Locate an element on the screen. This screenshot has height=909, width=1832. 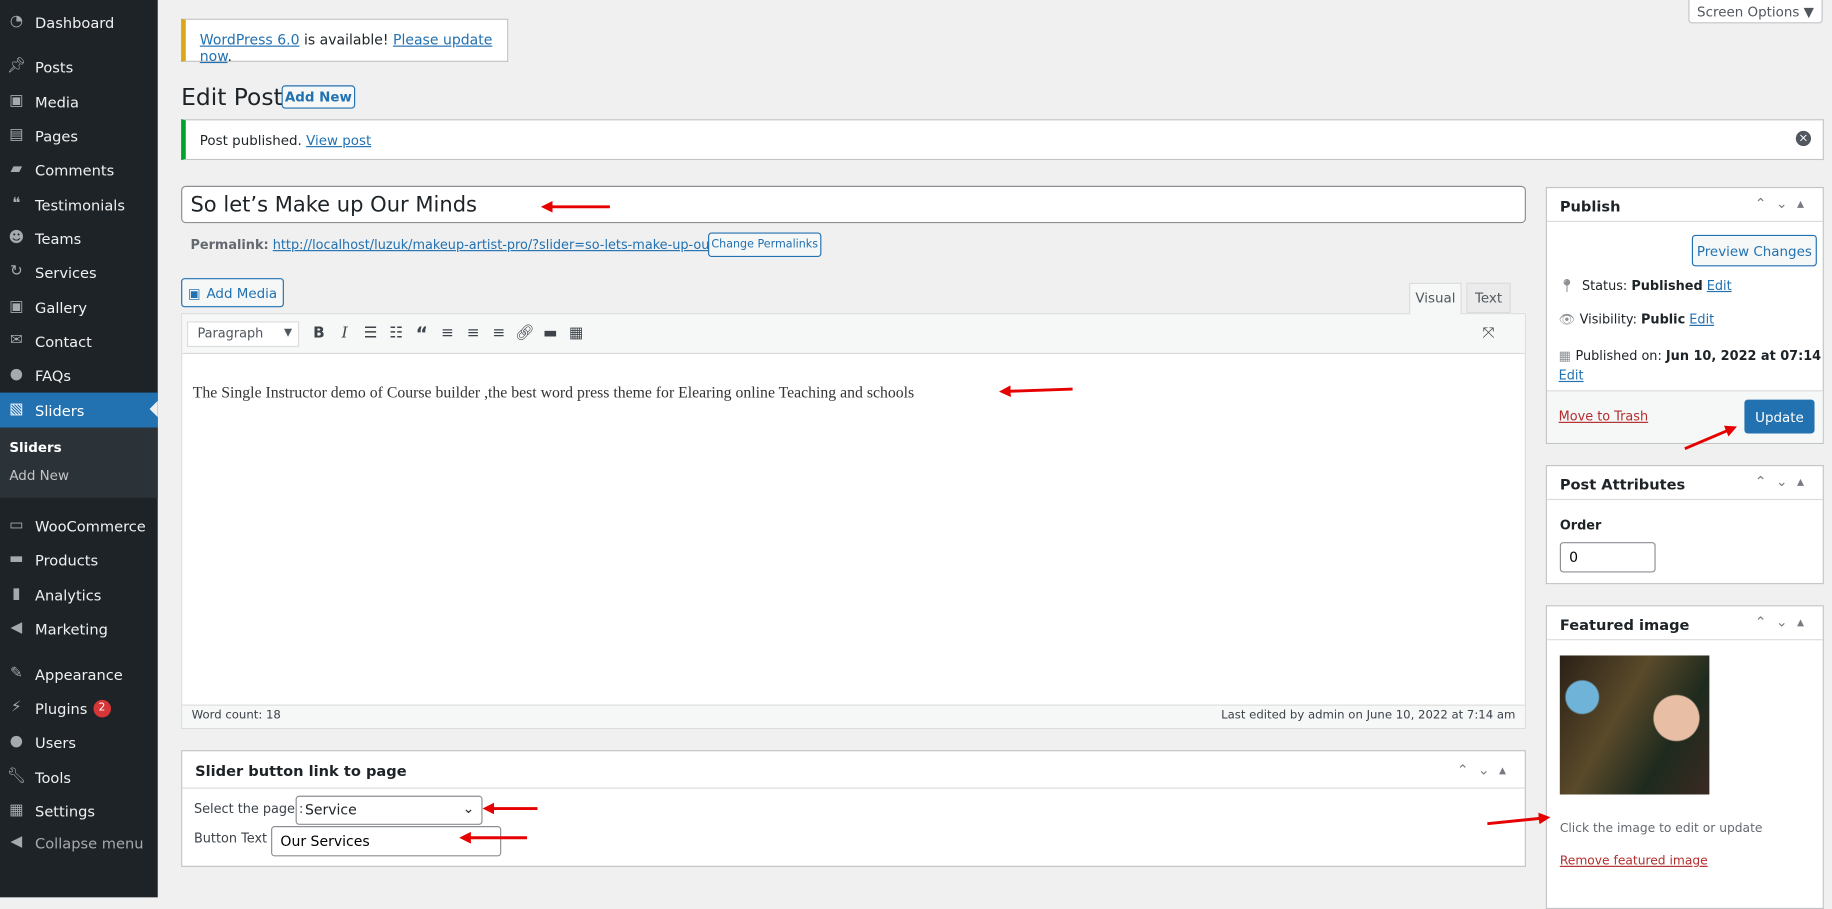
sidebar-item-collapse-menu: ◀ Collapse menu is located at coordinates (79, 842).